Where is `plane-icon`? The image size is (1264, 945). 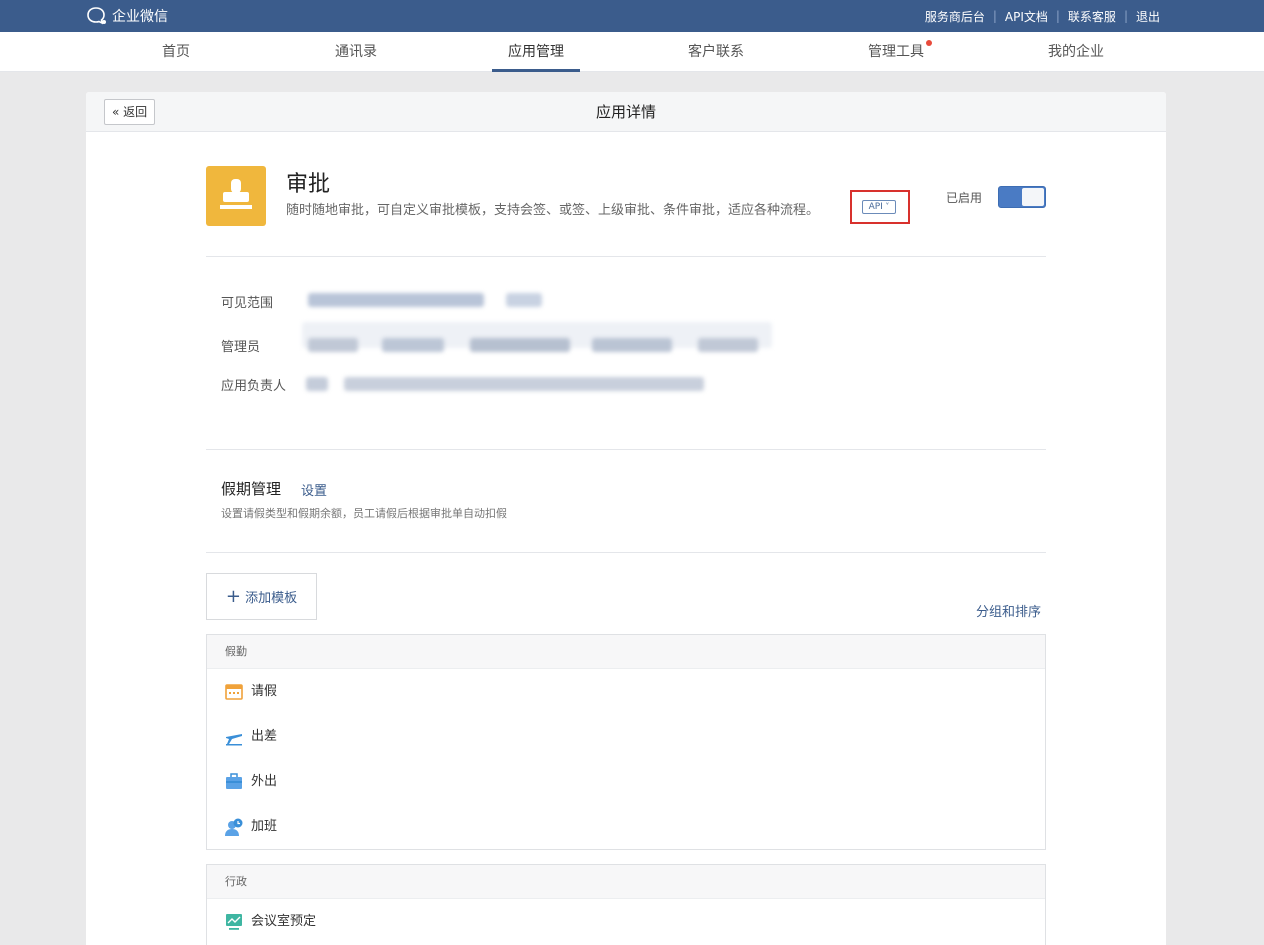
plane-icon is located at coordinates (234, 740).